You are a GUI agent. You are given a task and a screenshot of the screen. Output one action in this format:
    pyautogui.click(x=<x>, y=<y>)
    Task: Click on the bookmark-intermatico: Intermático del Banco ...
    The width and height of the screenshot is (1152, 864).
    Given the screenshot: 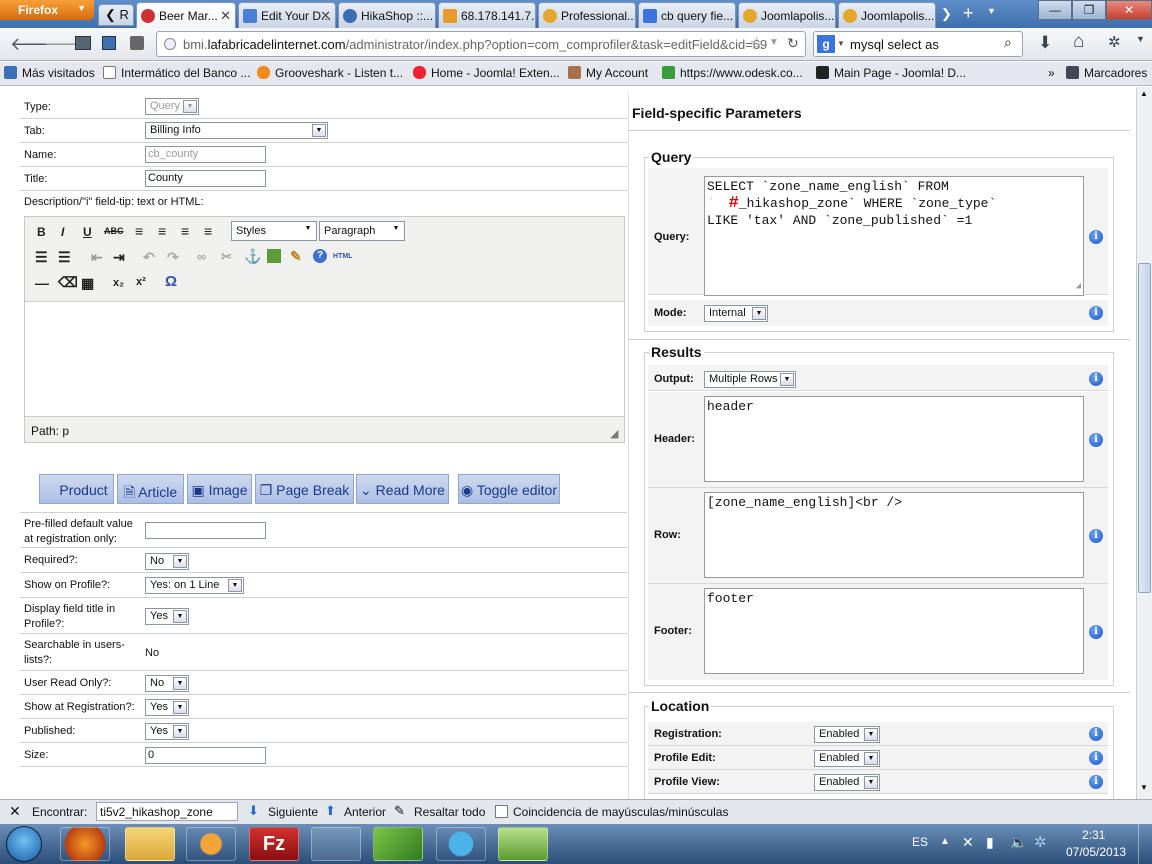 What is the action you would take?
    pyautogui.click(x=176, y=73)
    